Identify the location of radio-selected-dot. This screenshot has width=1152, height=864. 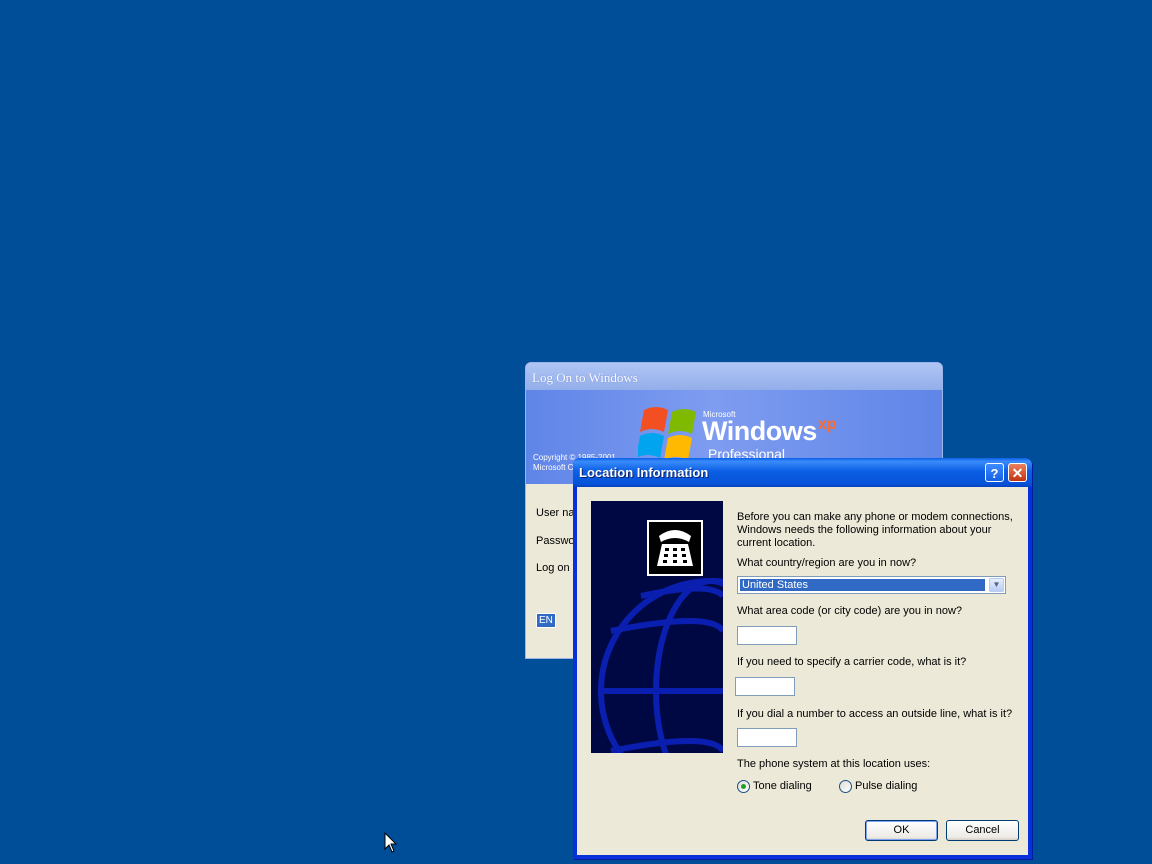
(743, 786).